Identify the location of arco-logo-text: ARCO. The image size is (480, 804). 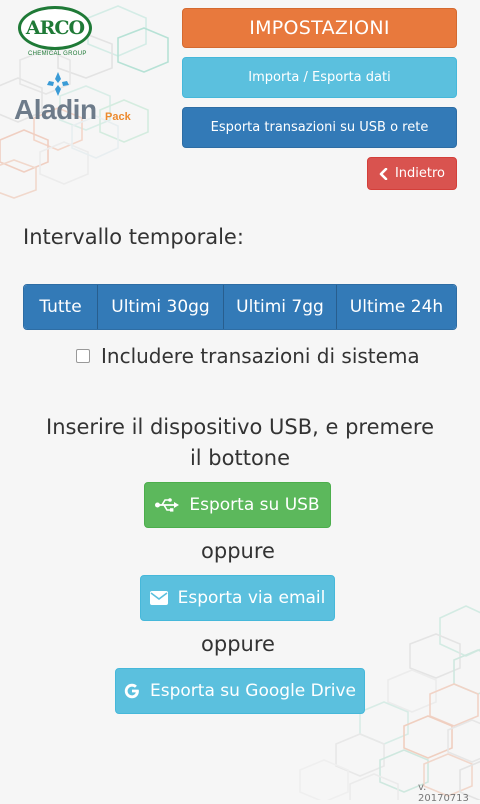
(55, 28).